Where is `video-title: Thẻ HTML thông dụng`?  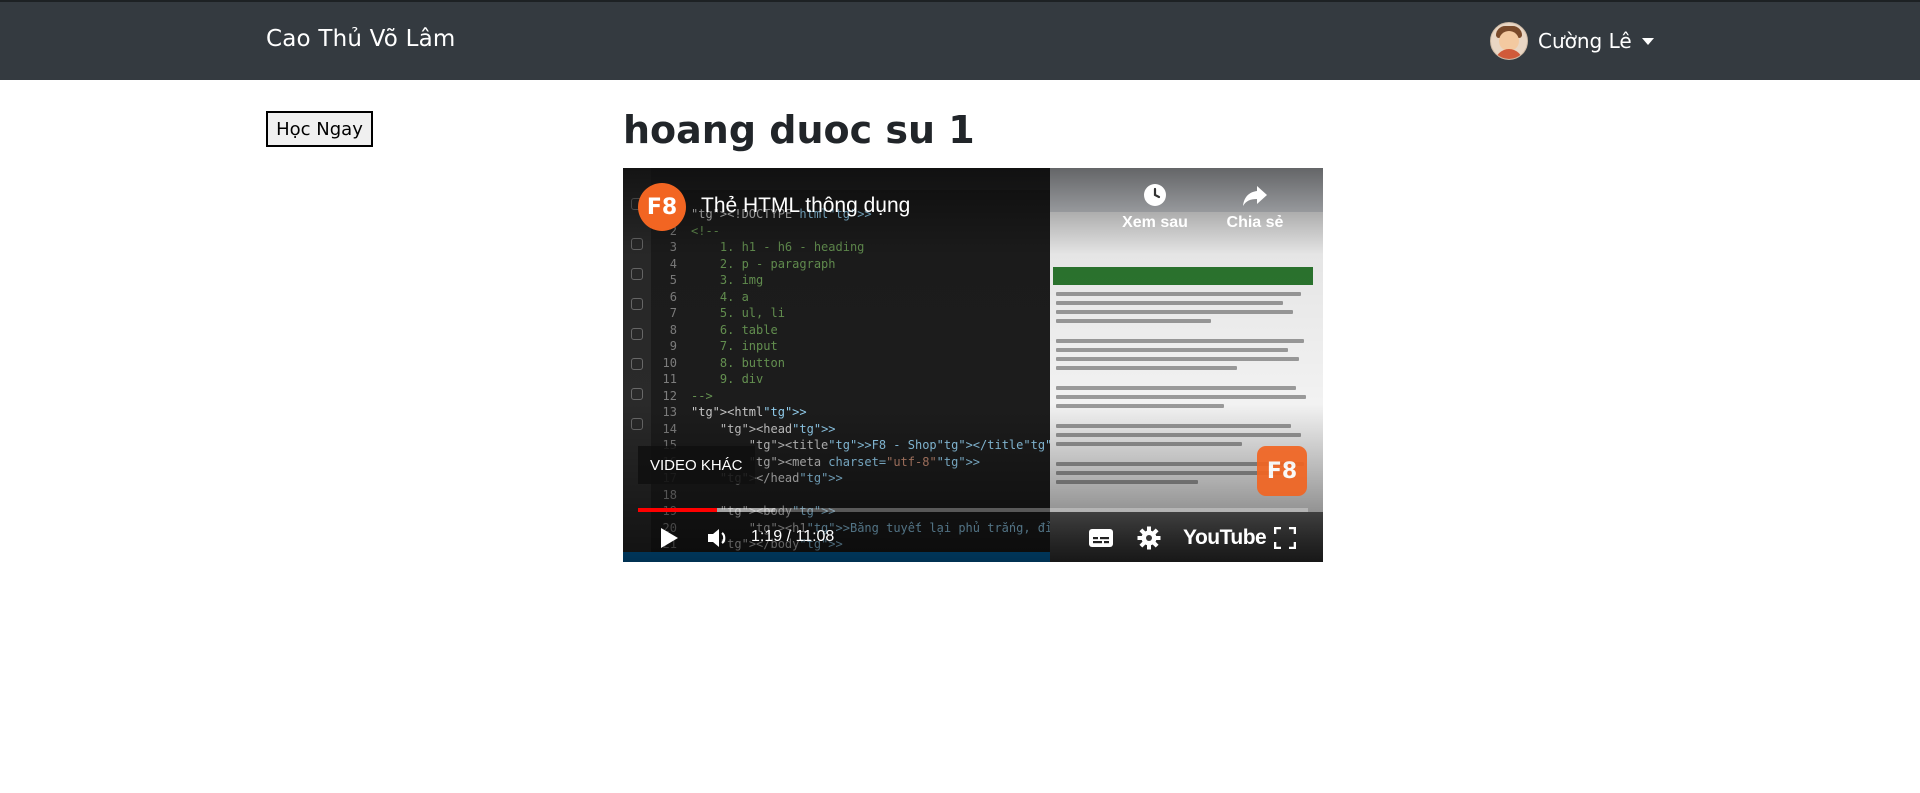 video-title: Thẻ HTML thông dụng is located at coordinates (805, 206).